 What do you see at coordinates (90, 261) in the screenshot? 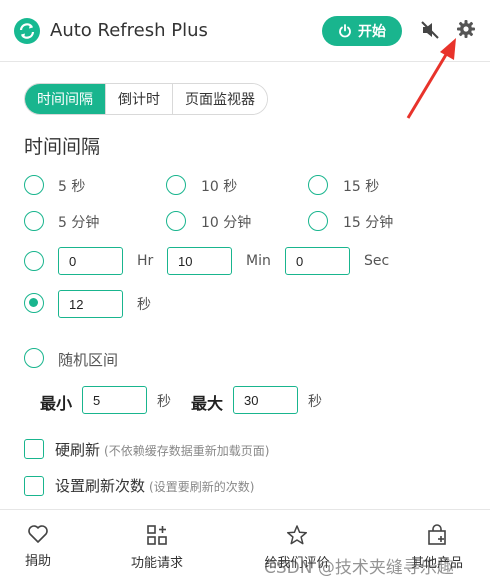
I see `hours-input: 0` at bounding box center [90, 261].